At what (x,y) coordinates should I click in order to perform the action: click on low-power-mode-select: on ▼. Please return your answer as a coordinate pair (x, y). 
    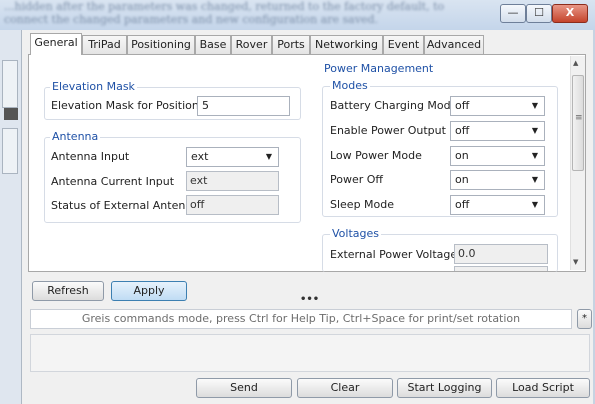
    Looking at the image, I should click on (497, 156).